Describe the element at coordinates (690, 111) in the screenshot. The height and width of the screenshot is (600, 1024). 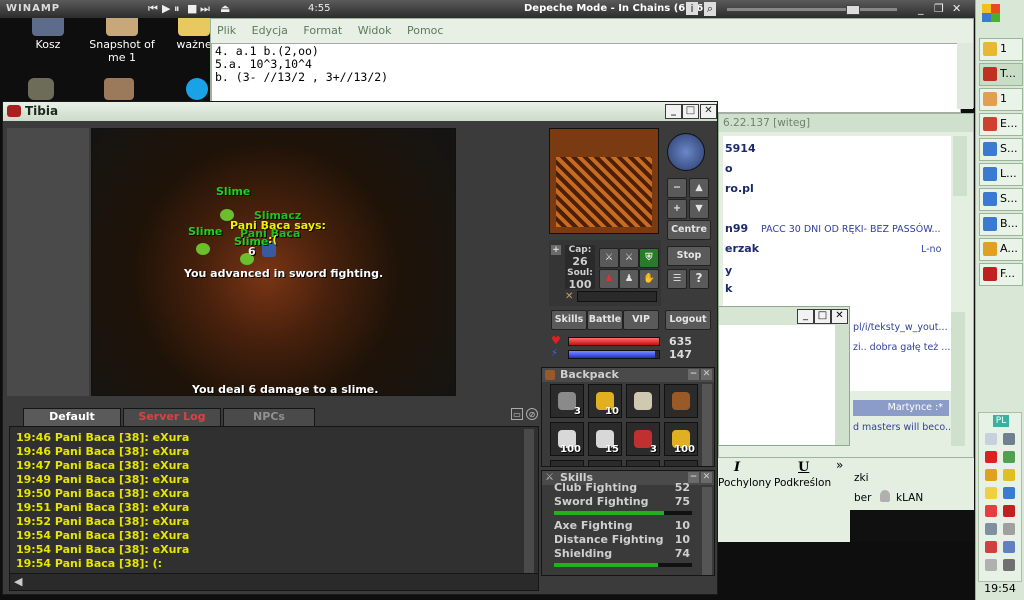
I see `maximize-button: □` at that location.